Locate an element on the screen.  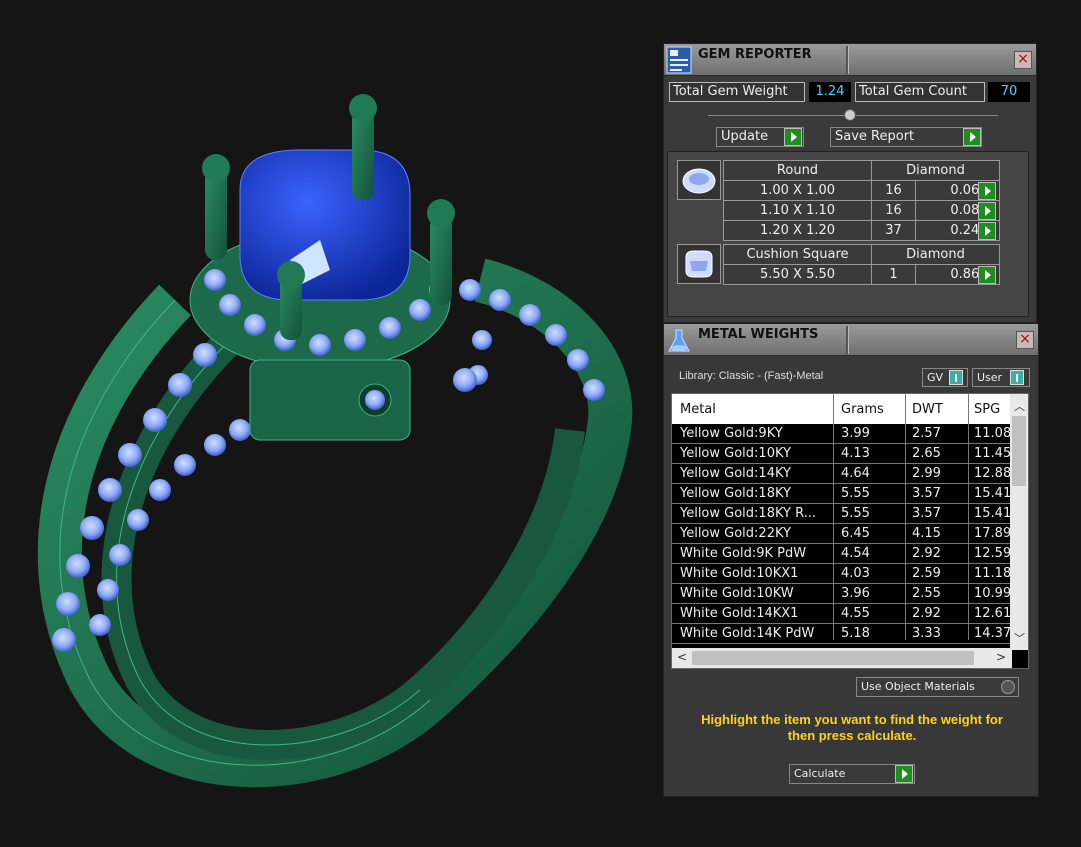
column-header: DWT is located at coordinates (927, 409).